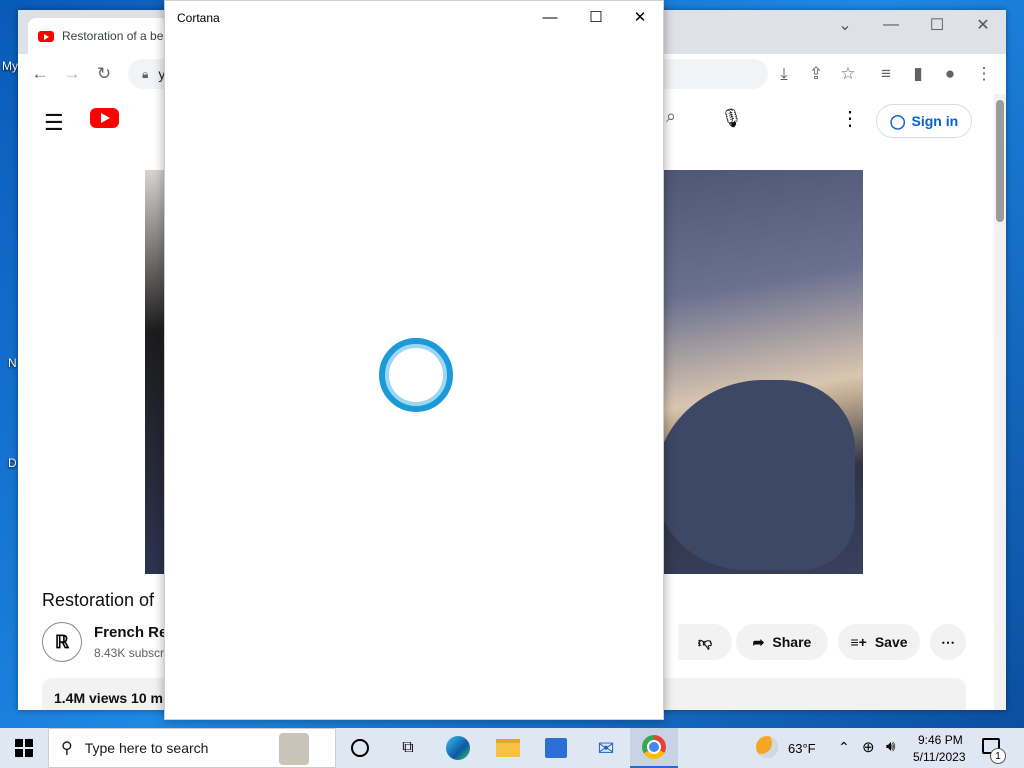  I want to click on browser-tab: Restoration of a bea, so click(98, 36).